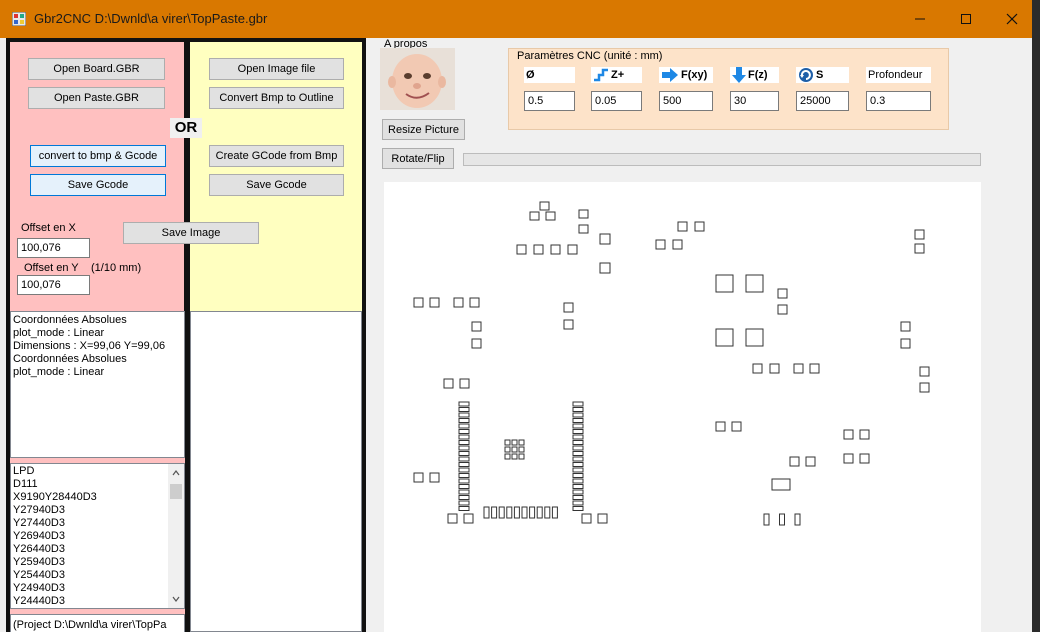 The image size is (1040, 632). Describe the element at coordinates (176, 536) in the screenshot. I see `gcode-scrollbar` at that location.